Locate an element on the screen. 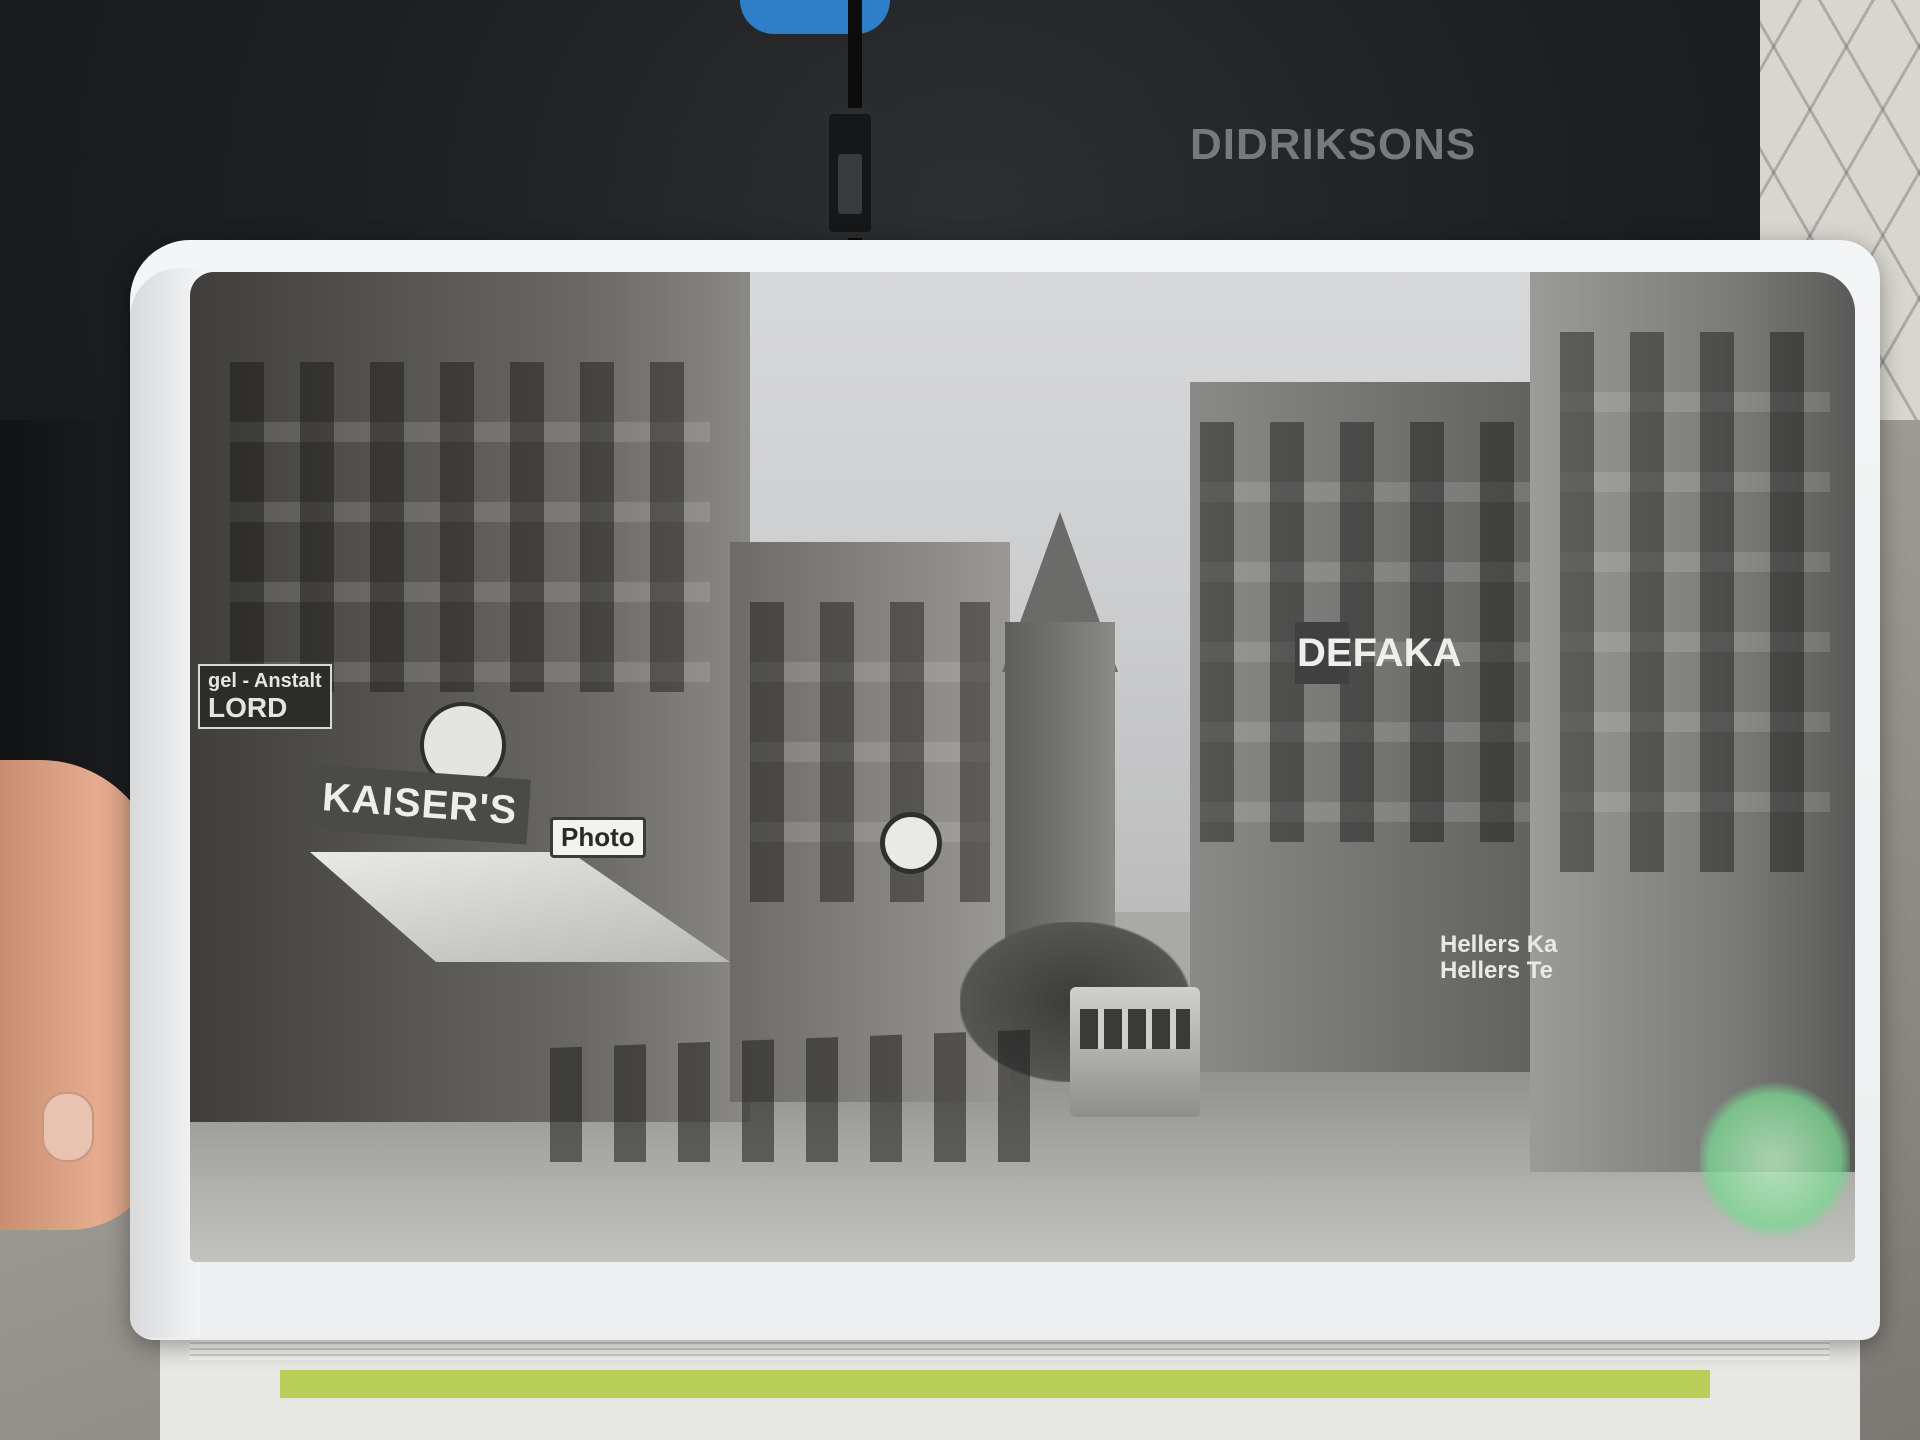 The image size is (1920, 1440). jacket-brand-logo: DIDRIKSONS is located at coordinates (1333, 144).